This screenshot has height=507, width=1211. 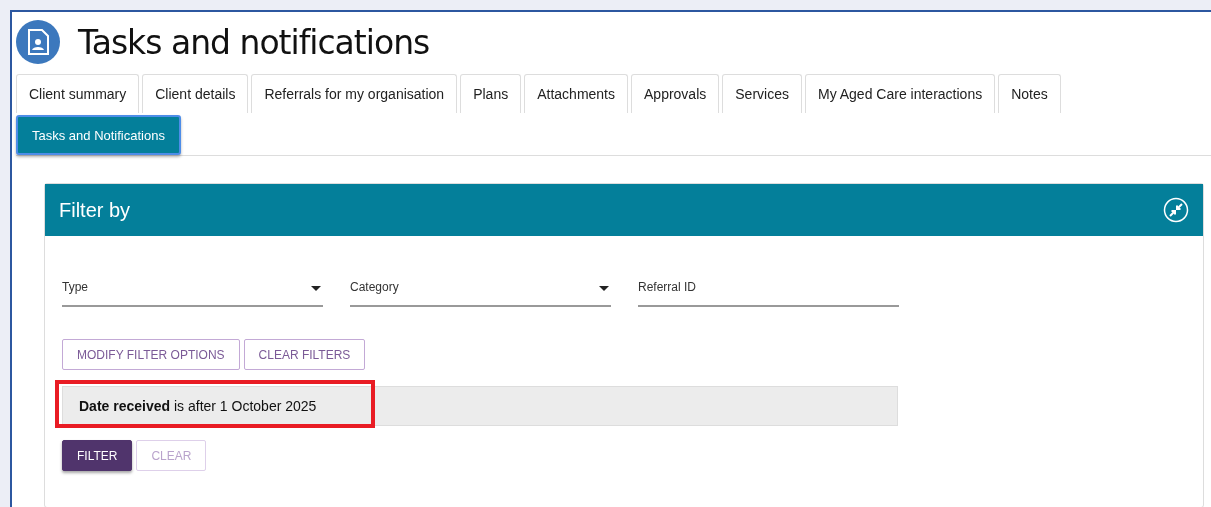 What do you see at coordinates (576, 93) in the screenshot?
I see `tab: Attachments` at bounding box center [576, 93].